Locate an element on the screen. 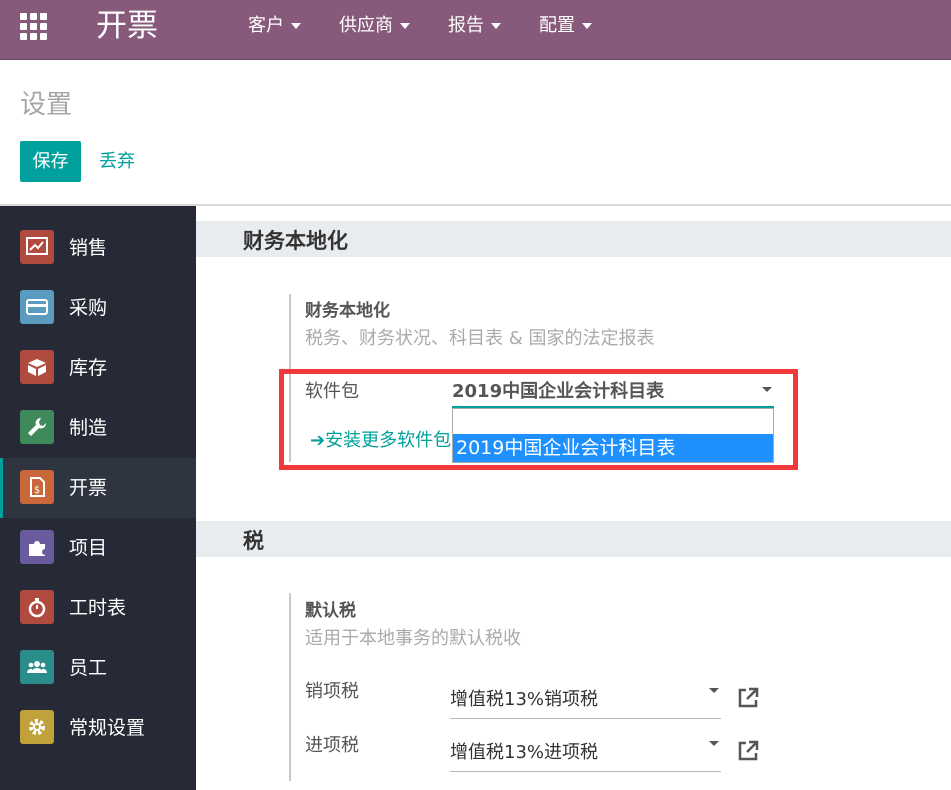  sidebar-item-invoicing: $ 开票 is located at coordinates (98, 488).